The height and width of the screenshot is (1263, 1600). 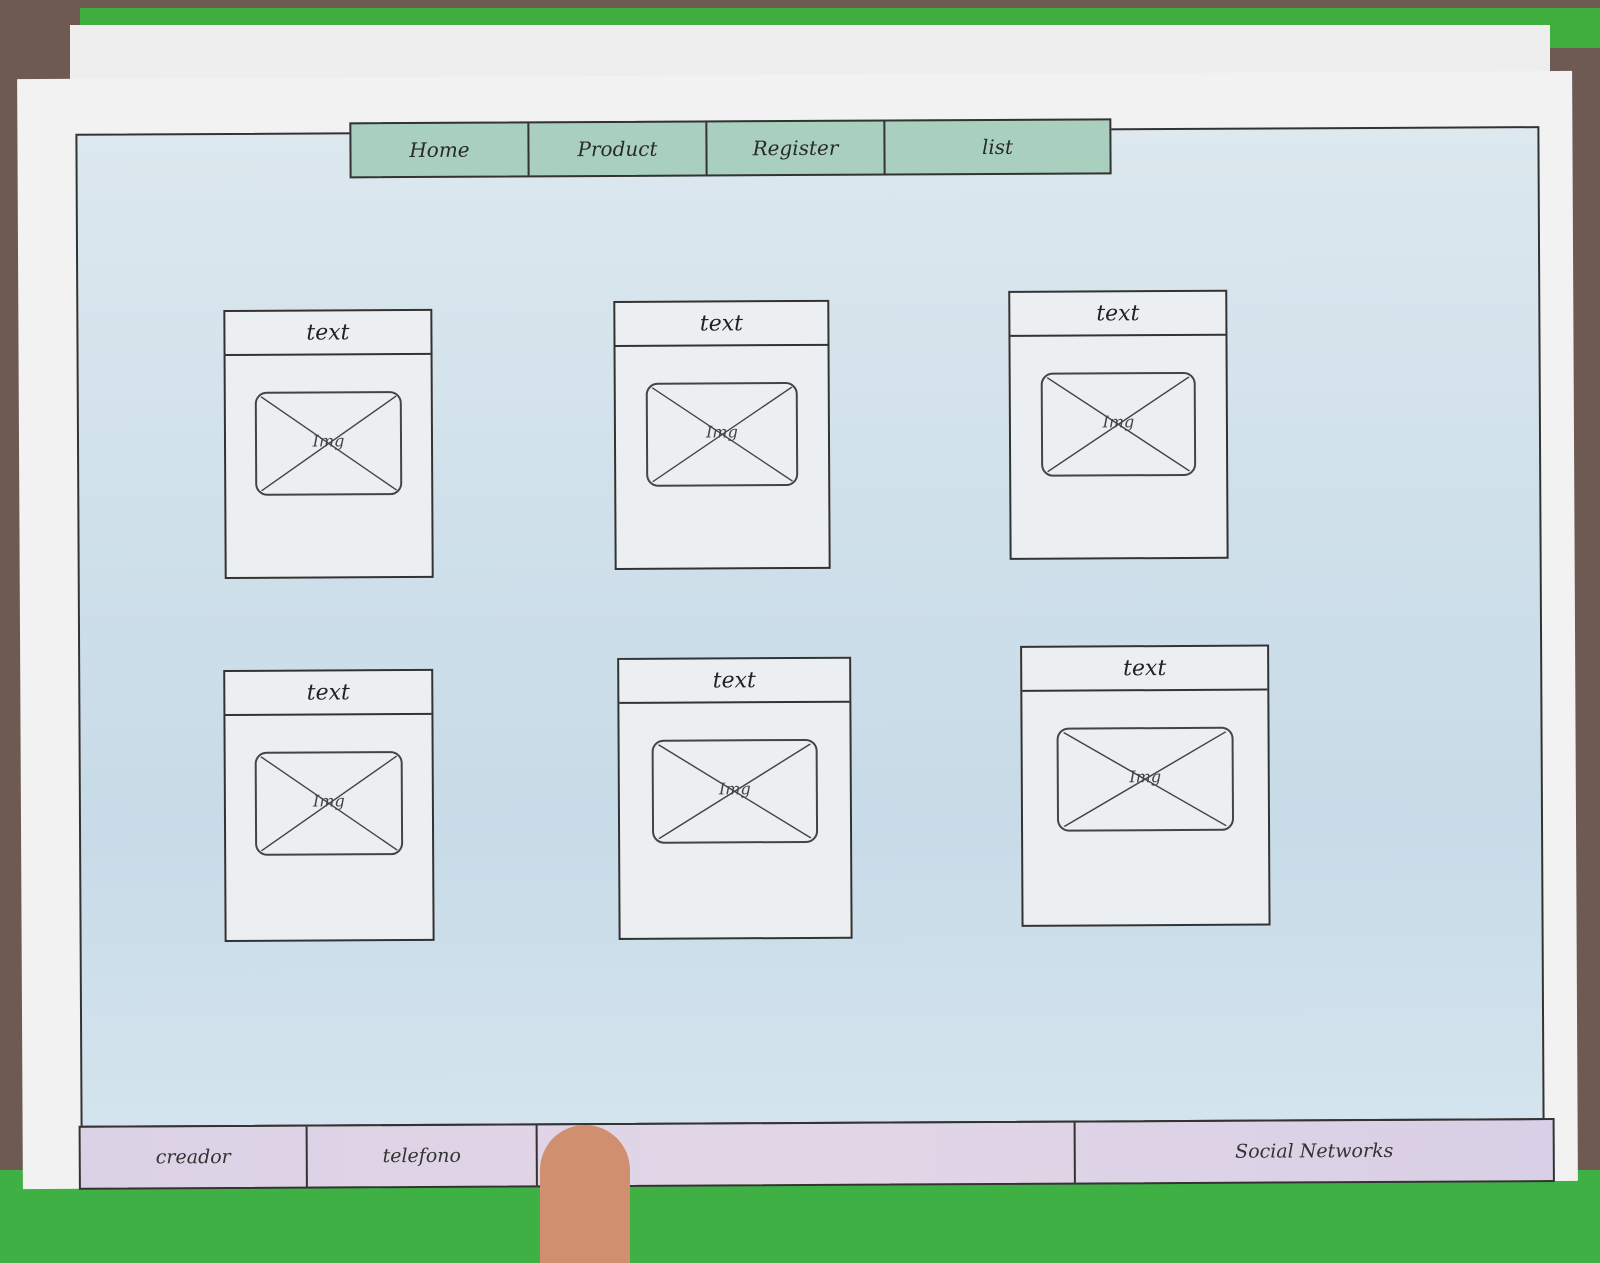 What do you see at coordinates (585, 1194) in the screenshot?
I see `thumb` at bounding box center [585, 1194].